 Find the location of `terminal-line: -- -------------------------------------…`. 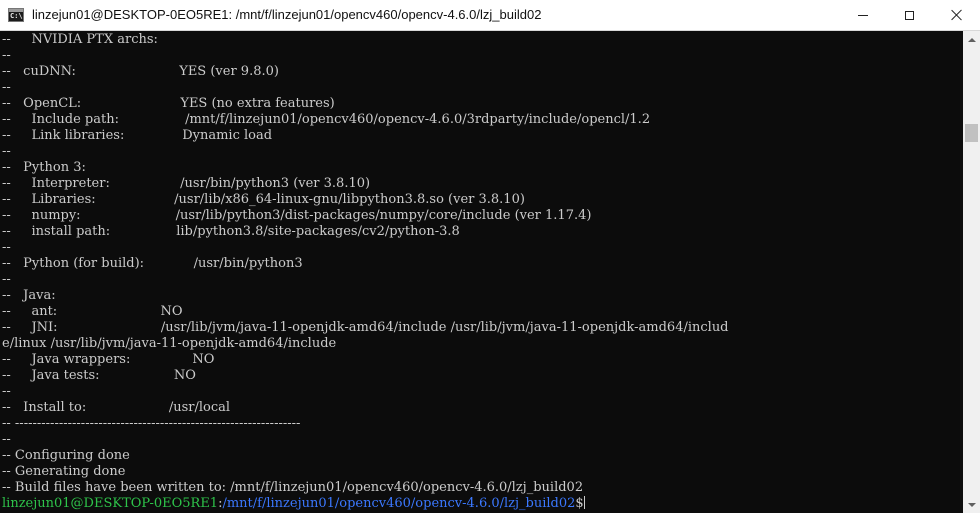

terminal-line: -- -------------------------------------… is located at coordinates (151, 423).